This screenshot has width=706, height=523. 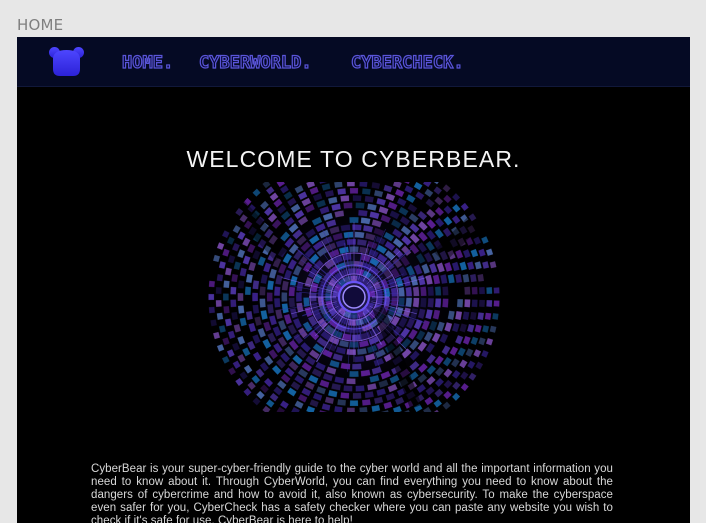 I want to click on top-navigation: HOME. CYBERWORLD. CYBERCHECK., so click(x=353, y=62).